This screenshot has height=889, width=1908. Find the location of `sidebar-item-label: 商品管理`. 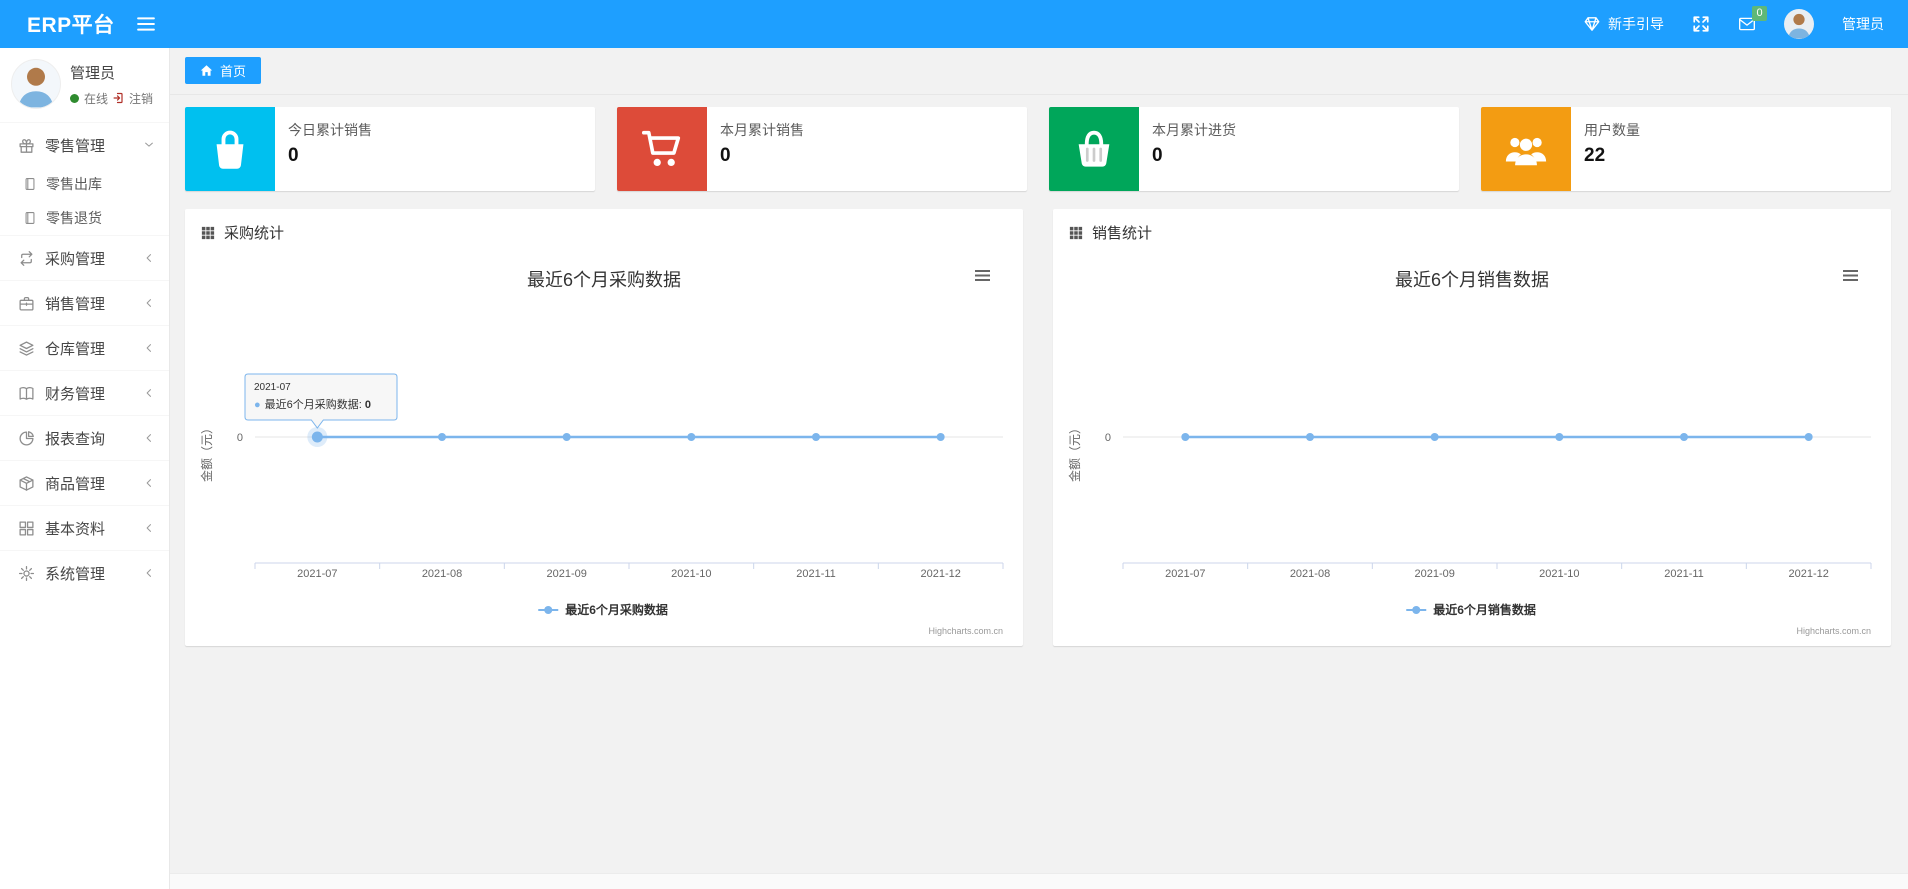

sidebar-item-label: 商品管理 is located at coordinates (75, 484).